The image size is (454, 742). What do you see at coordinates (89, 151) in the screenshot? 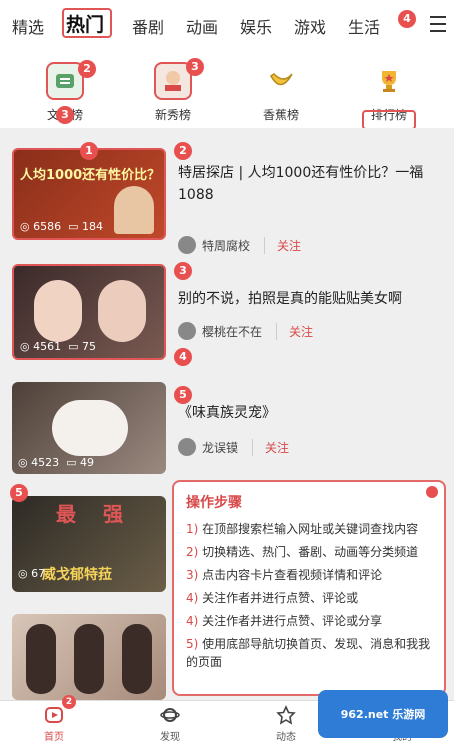
I see `step-badge: 1` at bounding box center [89, 151].